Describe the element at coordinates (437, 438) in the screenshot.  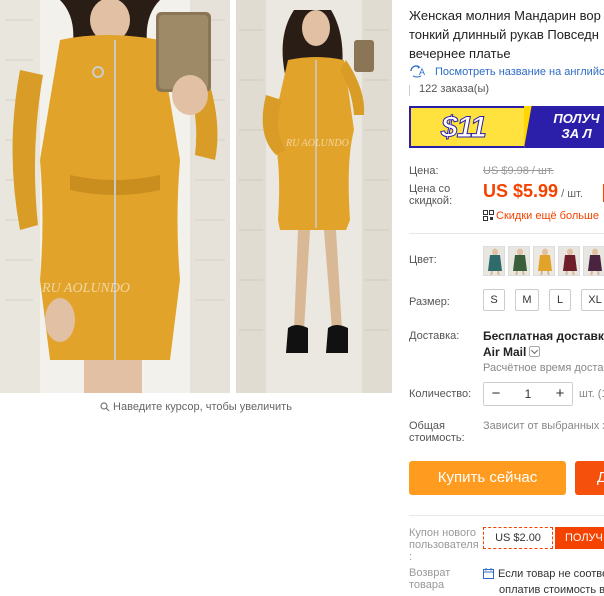
I see `total-label-line-2: стоимость:` at that location.